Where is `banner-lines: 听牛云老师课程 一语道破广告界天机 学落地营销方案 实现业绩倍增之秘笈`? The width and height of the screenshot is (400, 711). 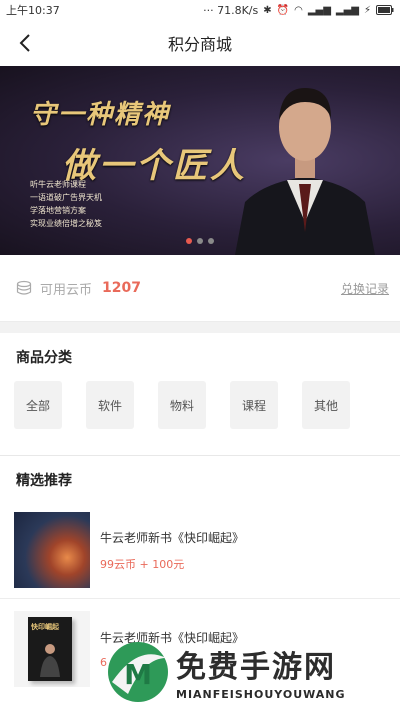 banner-lines: 听牛云老师课程 一语道破广告界天机 学落地营销方案 实现业绩倍增之秘笈 is located at coordinates (66, 204).